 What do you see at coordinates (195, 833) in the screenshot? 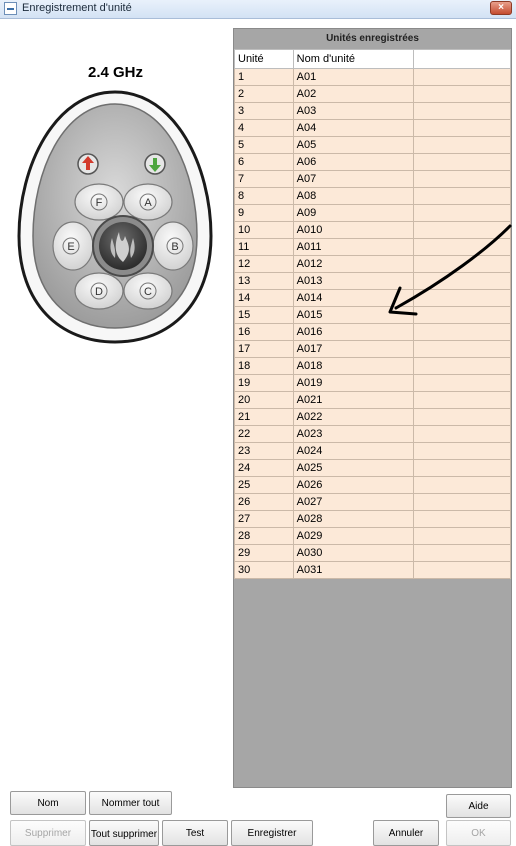
I see `test-button: Test` at bounding box center [195, 833].